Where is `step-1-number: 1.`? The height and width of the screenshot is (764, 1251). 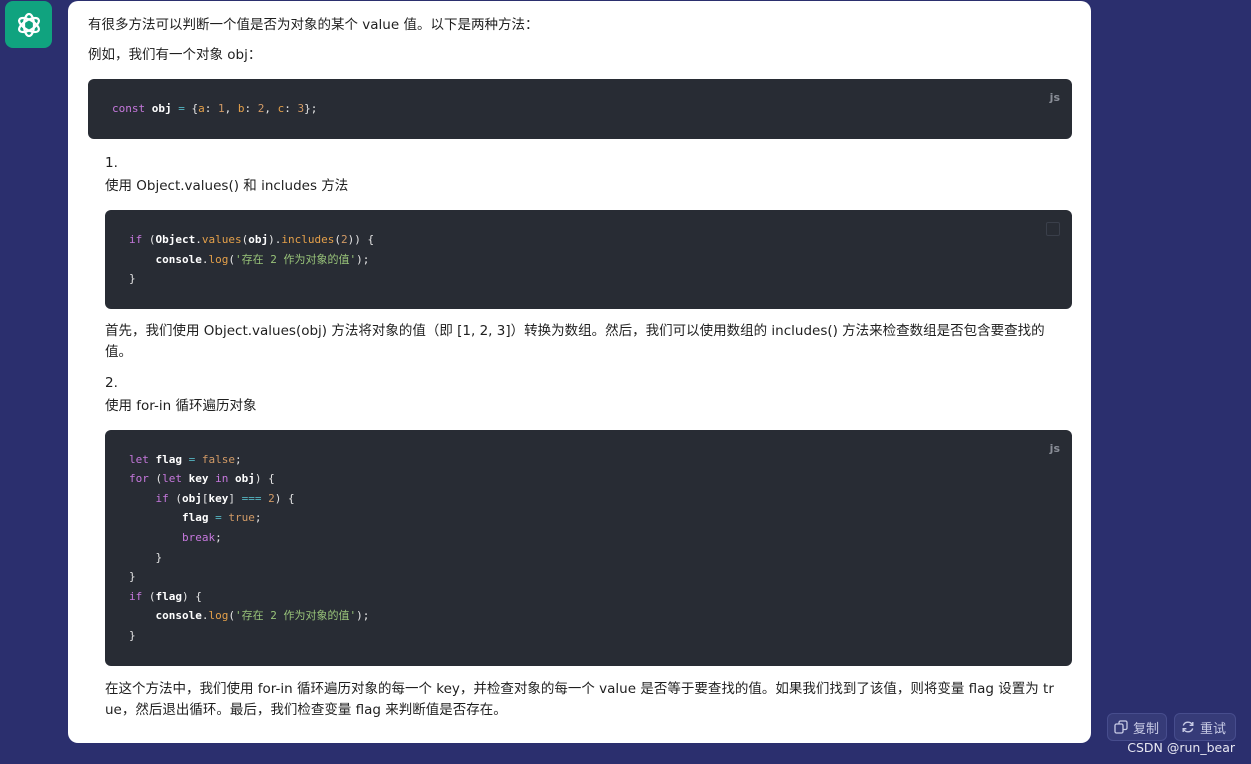 step-1-number: 1. is located at coordinates (111, 163).